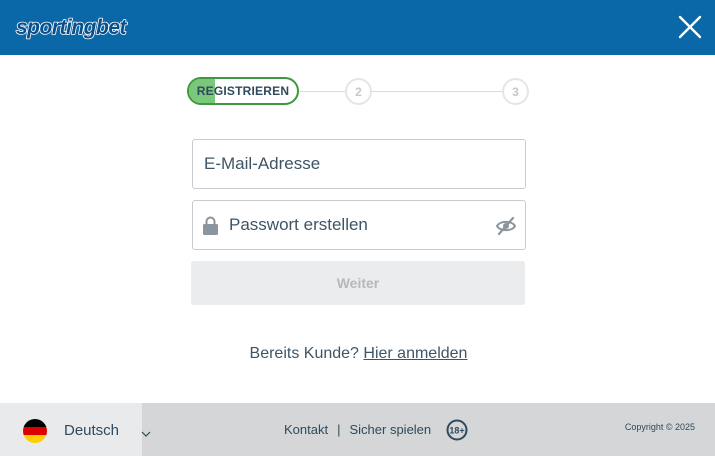 The image size is (715, 456). Describe the element at coordinates (506, 226) in the screenshot. I see `eye-off-icon` at that location.